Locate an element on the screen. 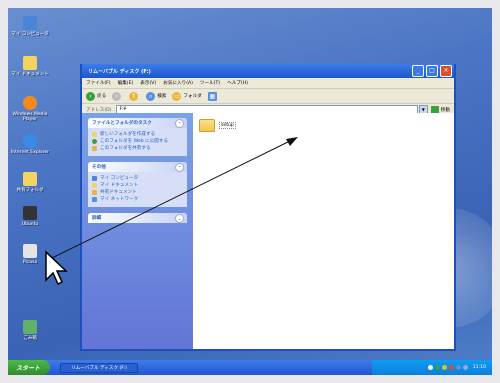 The width and height of the screenshot is (500, 383). picasa-icon is located at coordinates (30, 251).